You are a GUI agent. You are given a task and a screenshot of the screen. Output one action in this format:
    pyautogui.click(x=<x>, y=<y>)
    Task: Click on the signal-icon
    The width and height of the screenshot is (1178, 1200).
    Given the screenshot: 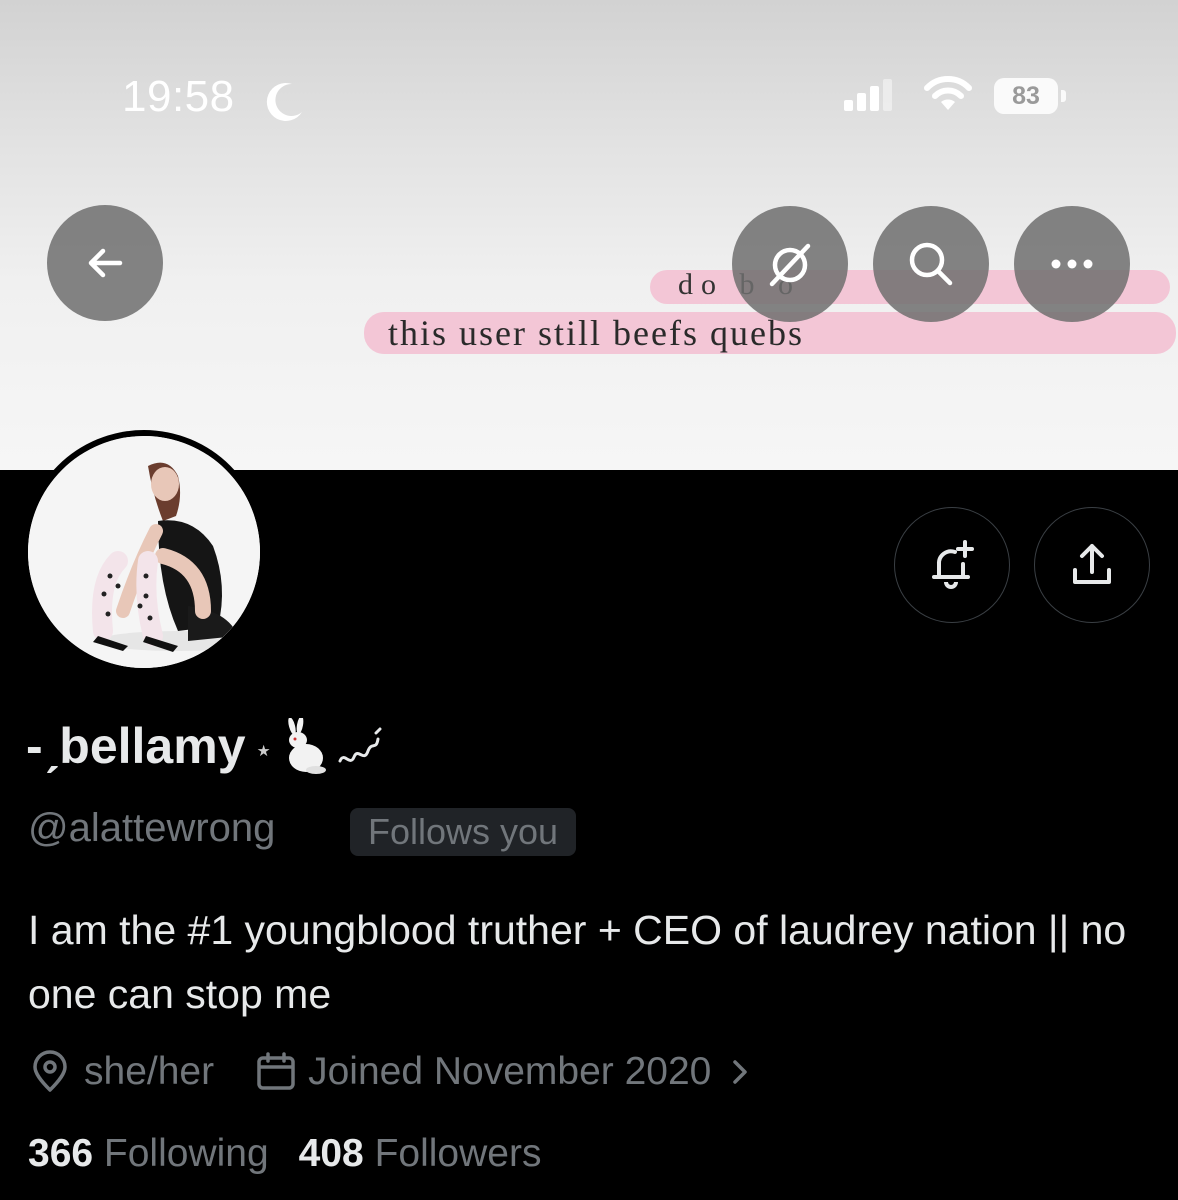 What is the action you would take?
    pyautogui.click(x=868, y=95)
    